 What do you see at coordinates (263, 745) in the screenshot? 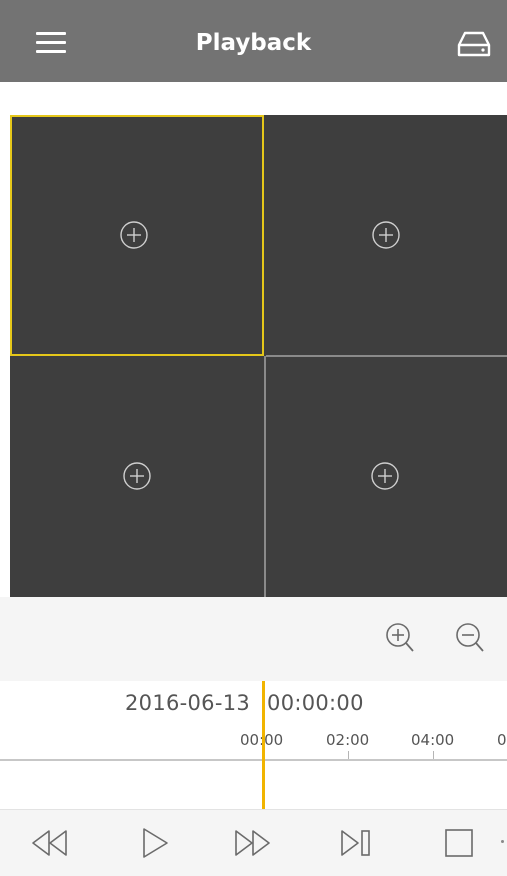
I see `timeline-cursor` at bounding box center [263, 745].